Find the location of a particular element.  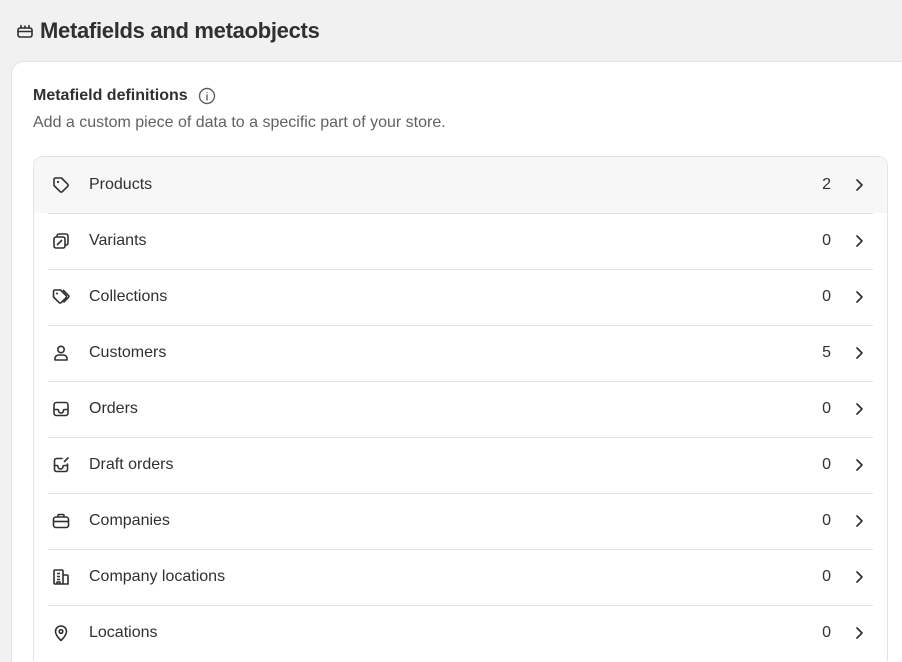

row-collections: Collections 0 is located at coordinates (460, 297).